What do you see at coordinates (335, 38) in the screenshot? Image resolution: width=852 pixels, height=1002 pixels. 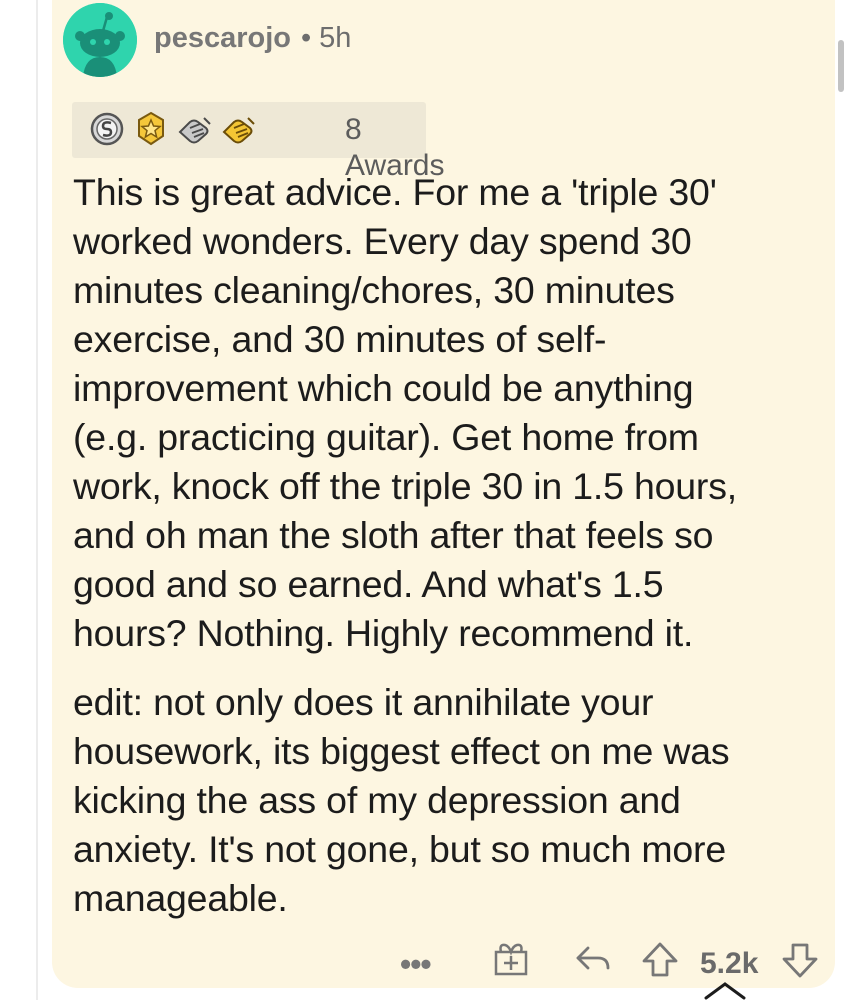 I see `comment-time: 5h` at bounding box center [335, 38].